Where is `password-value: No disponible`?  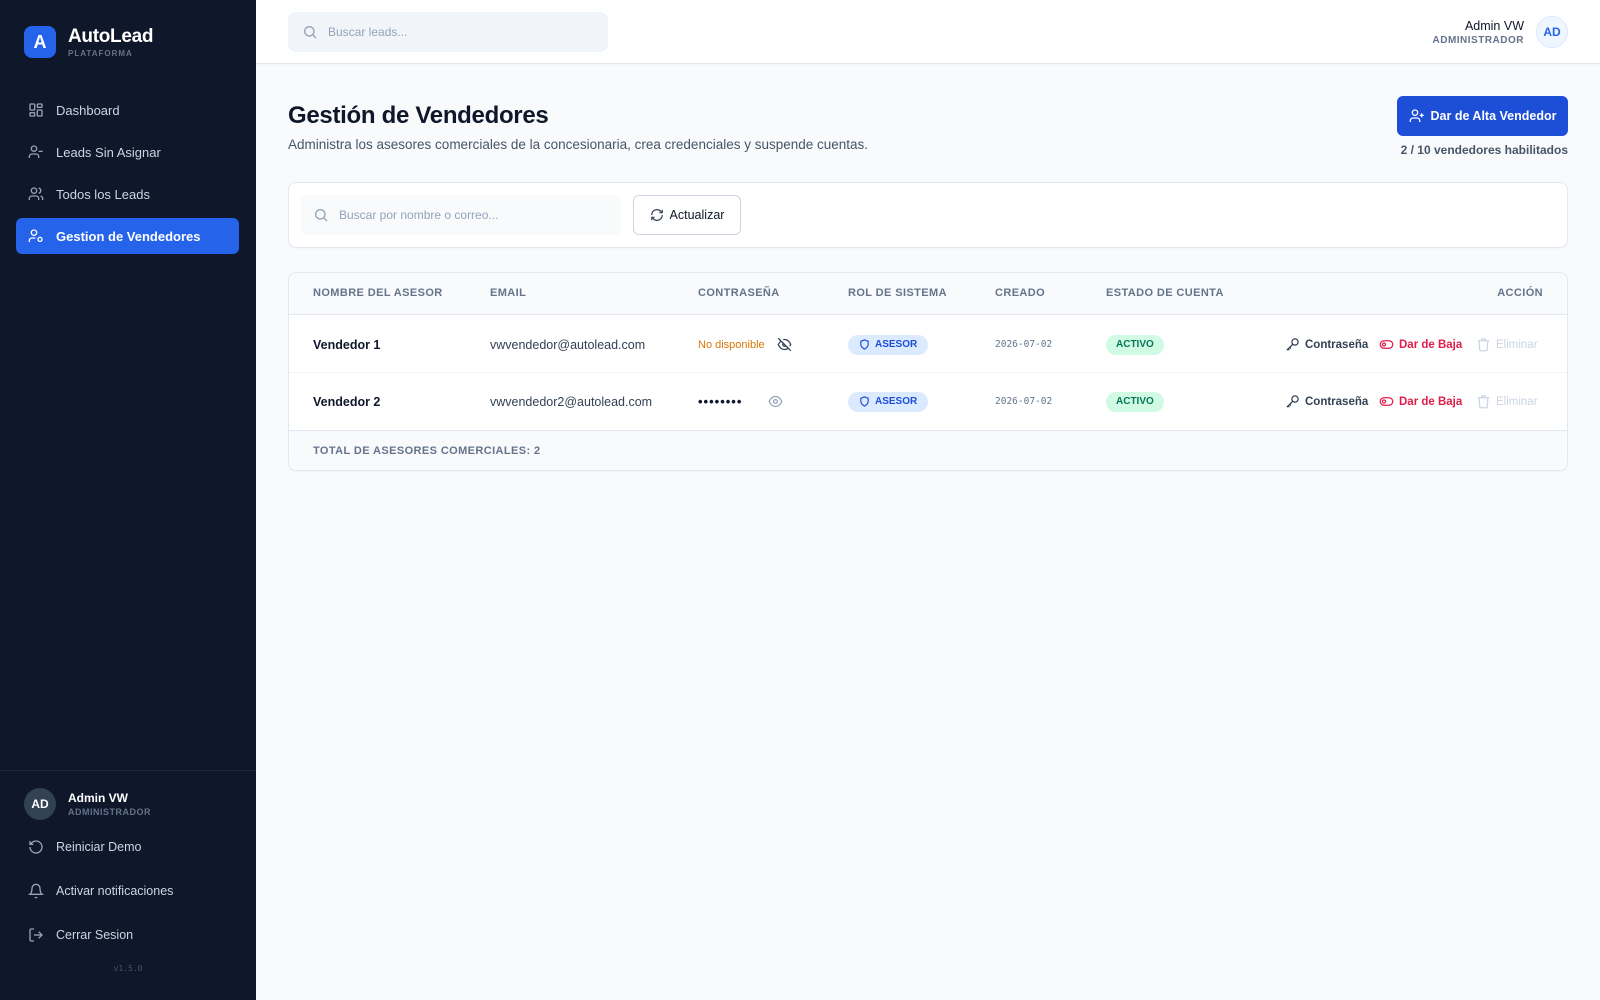
password-value: No disponible is located at coordinates (731, 344).